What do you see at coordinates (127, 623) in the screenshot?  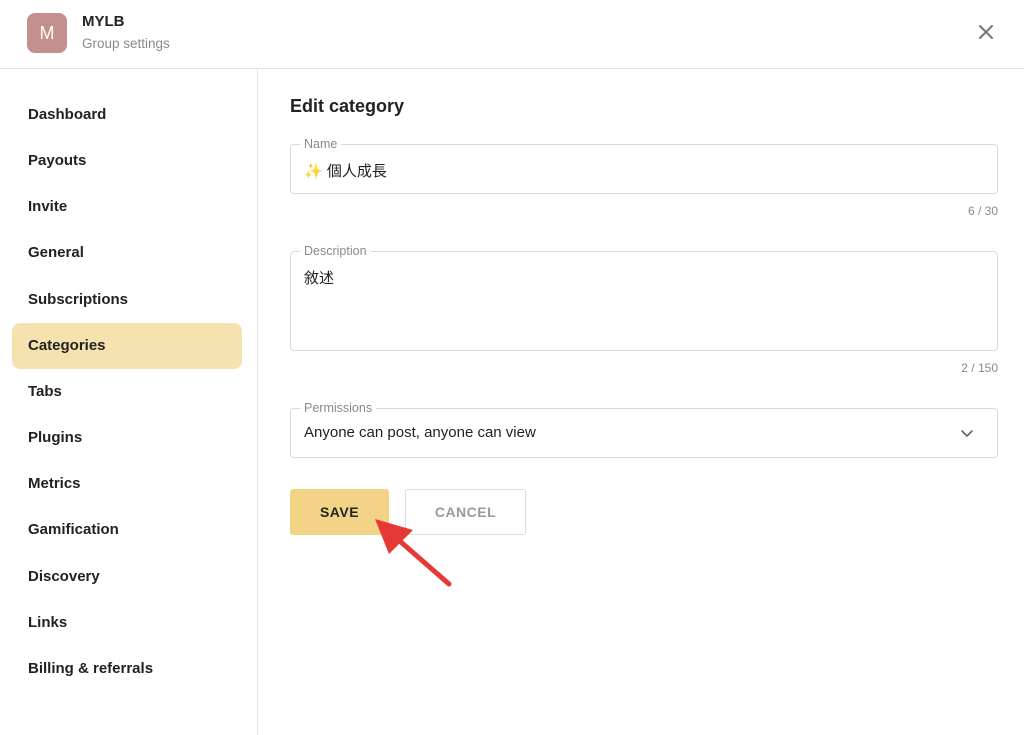 I see `sidebar-item-links: Links` at bounding box center [127, 623].